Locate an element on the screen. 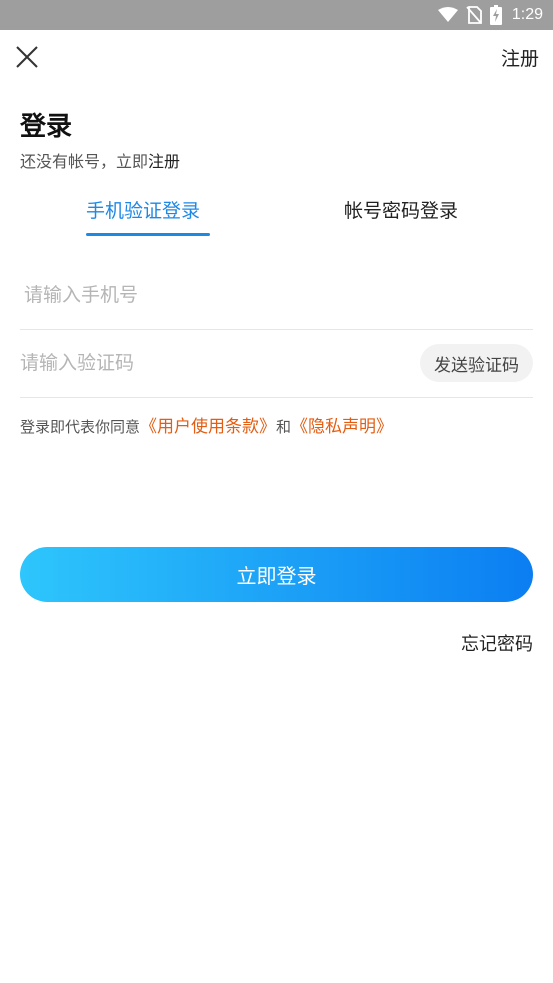 The image size is (553, 983). top-bar: 注册 is located at coordinates (276, 59).